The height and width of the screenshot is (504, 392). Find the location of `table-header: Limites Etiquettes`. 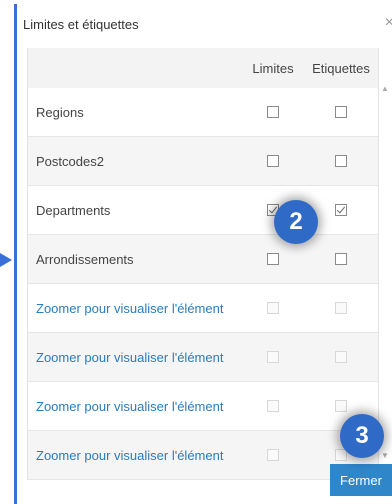

table-header: Limites Etiquettes is located at coordinates (203, 68).